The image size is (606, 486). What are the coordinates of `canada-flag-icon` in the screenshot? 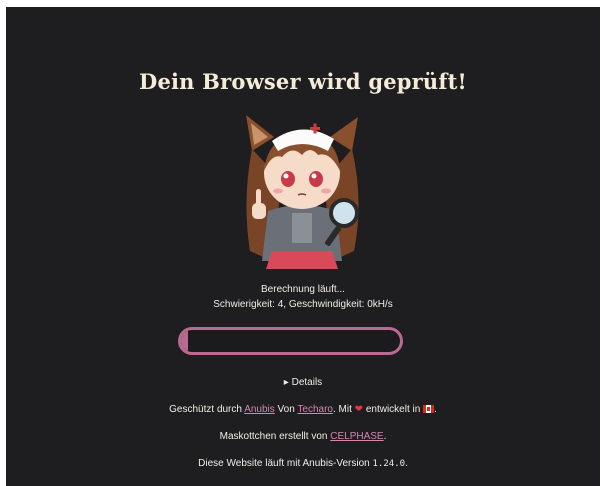 It's located at (429, 409).